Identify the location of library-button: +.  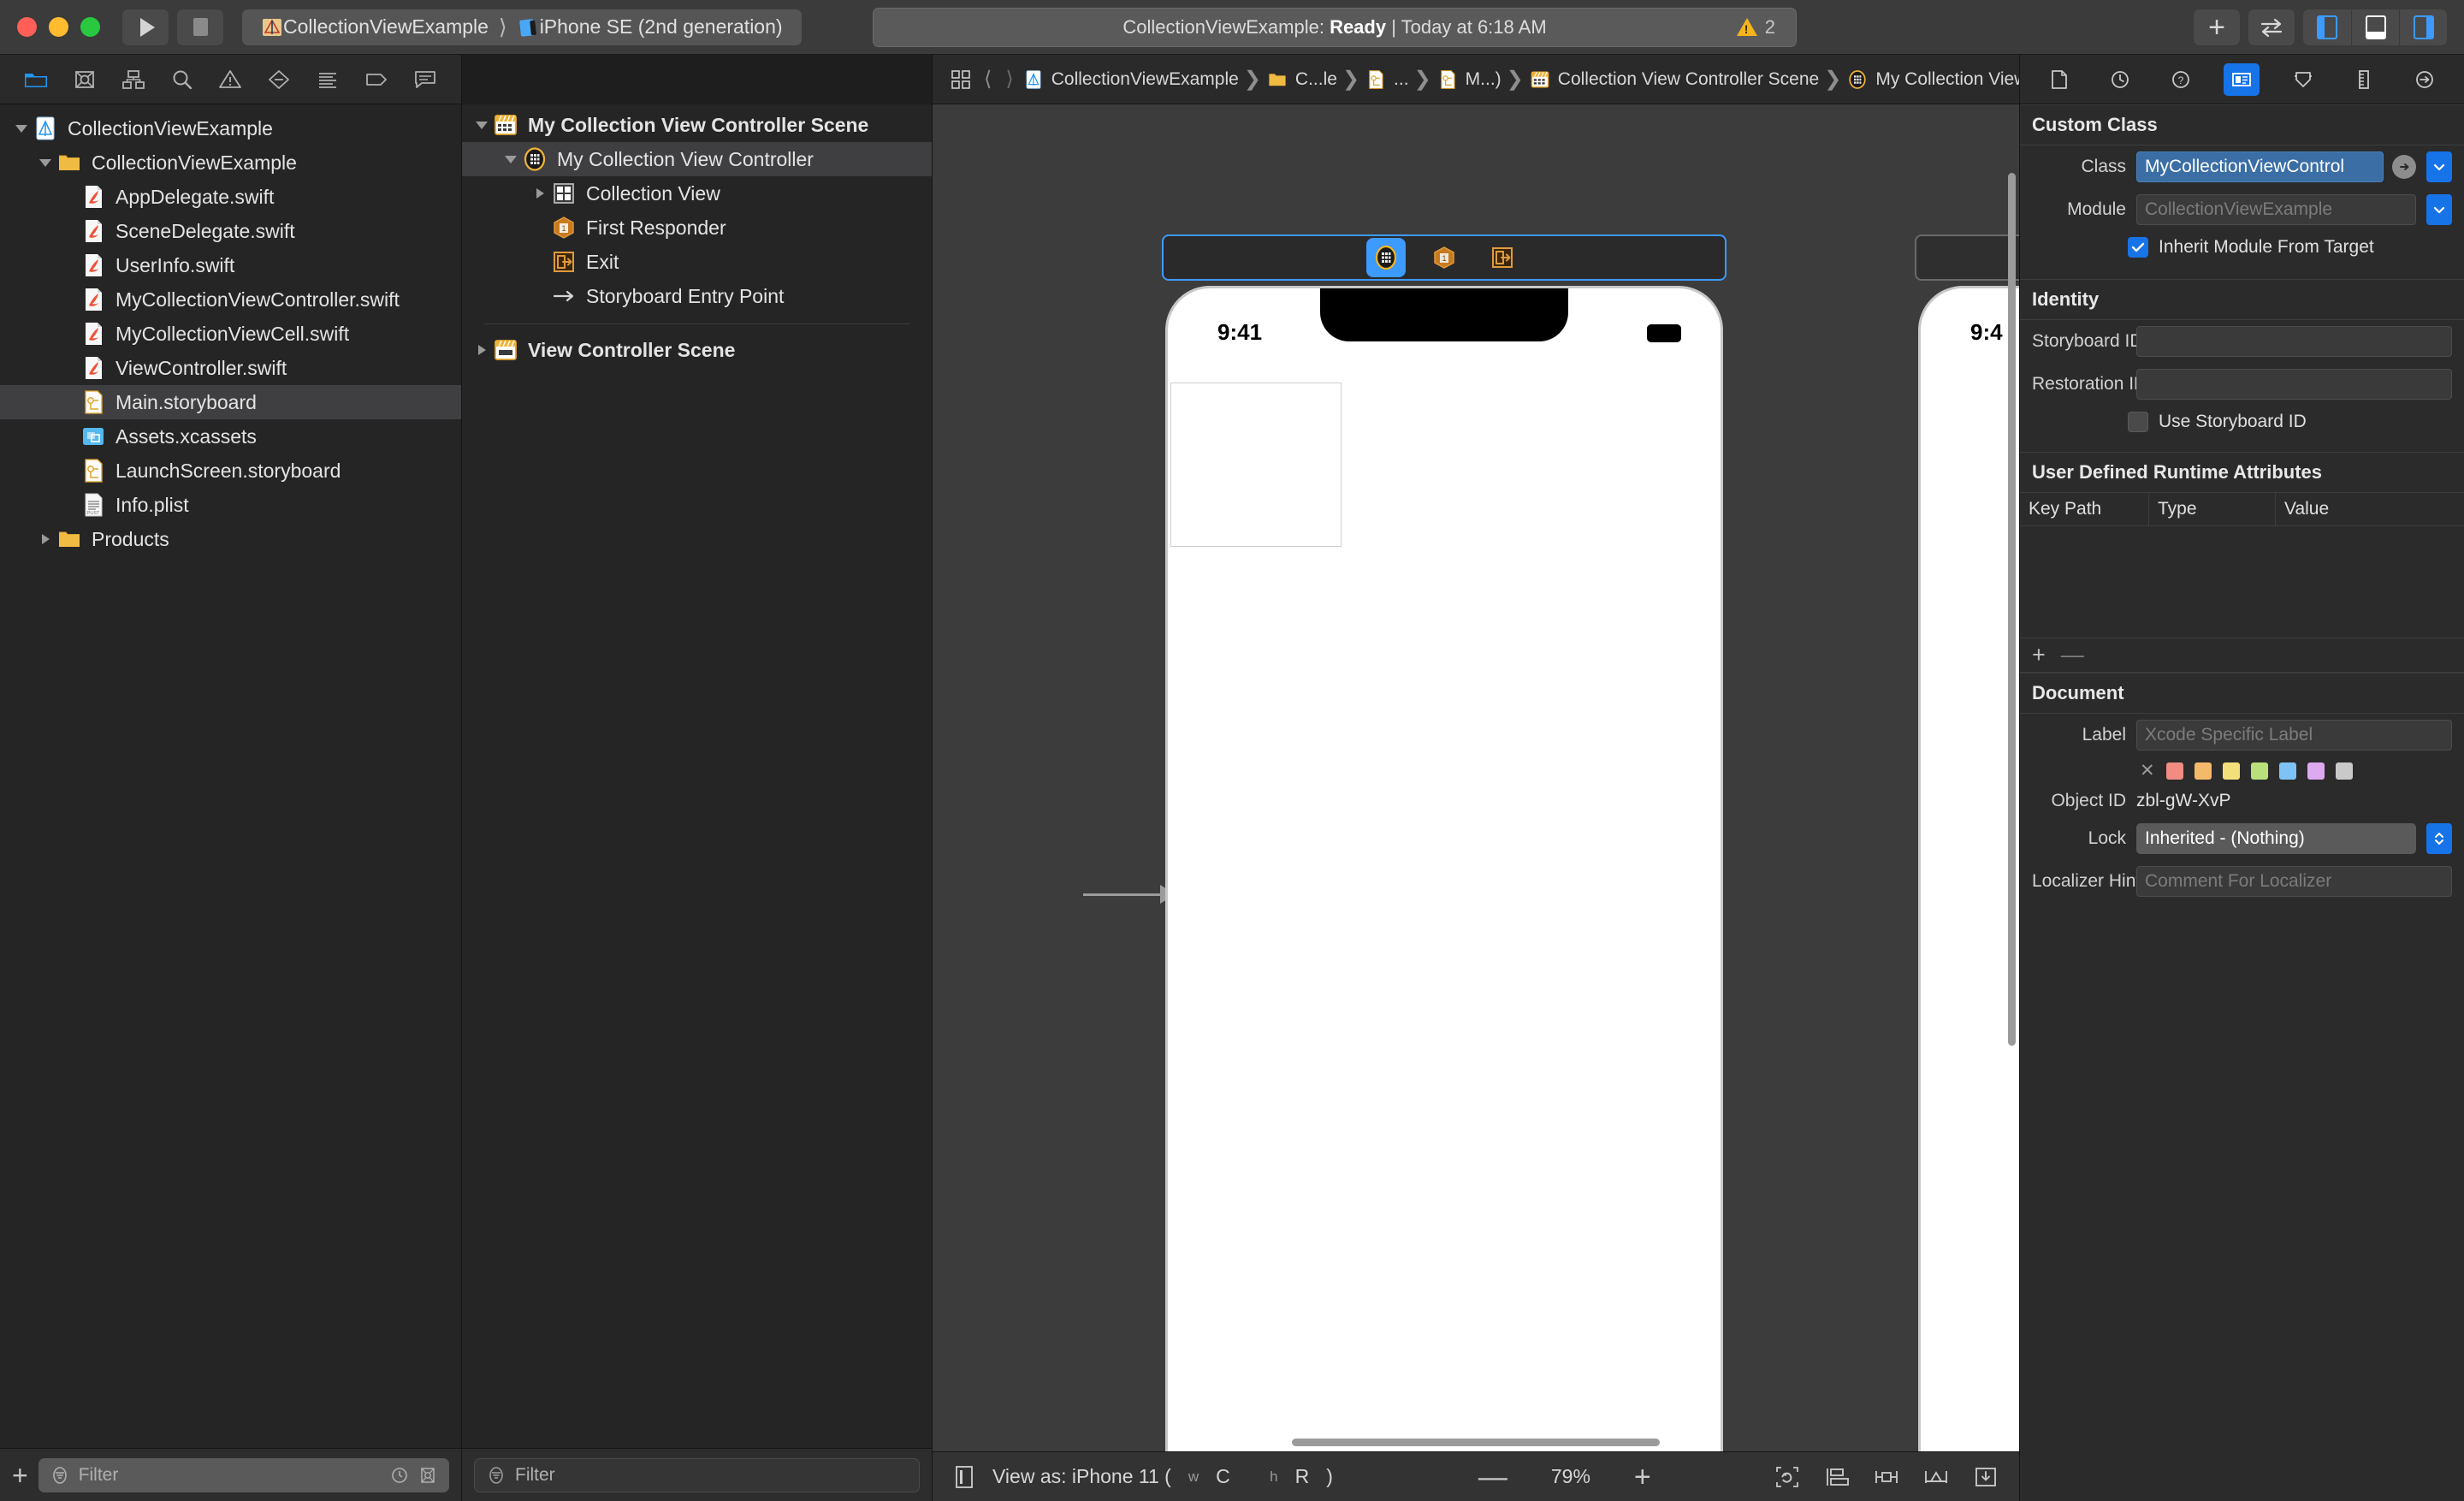
(2217, 27).